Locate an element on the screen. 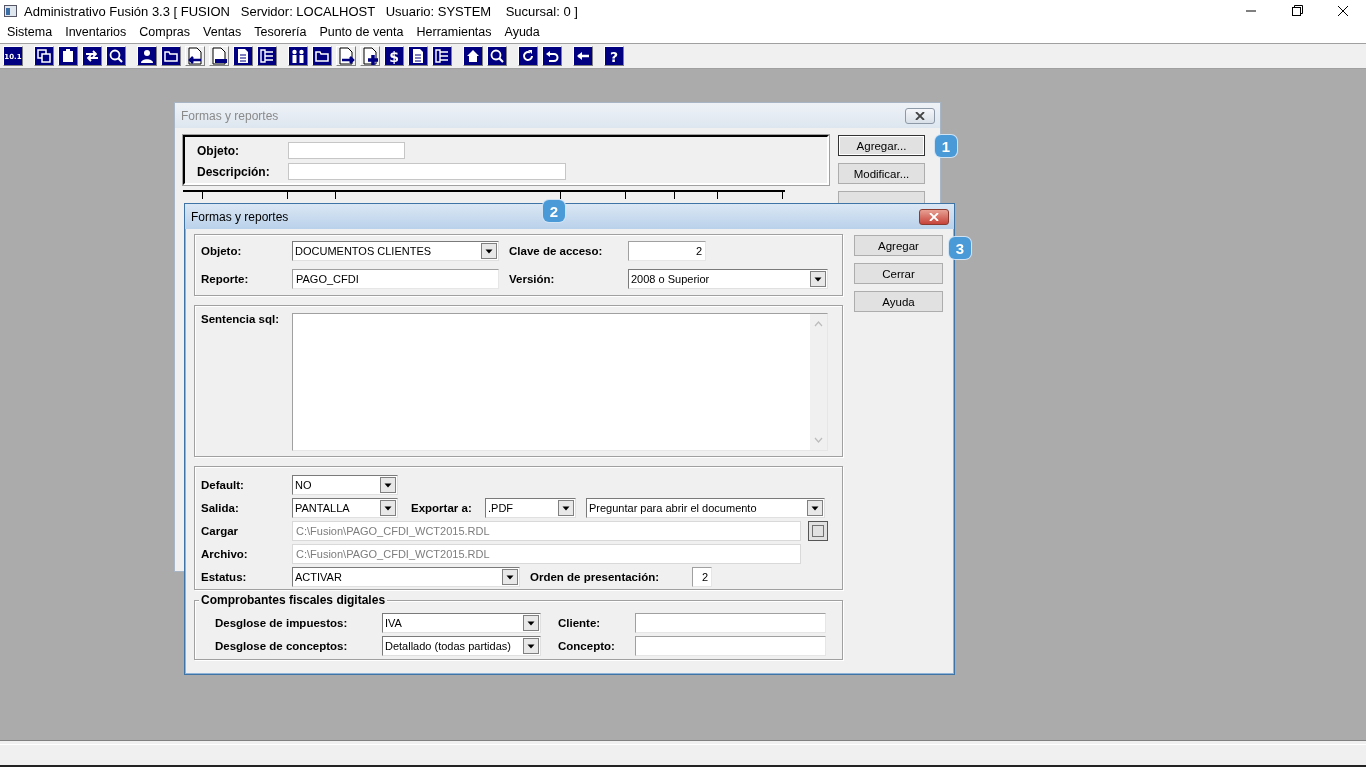 The width and height of the screenshot is (1366, 768). help-icon: ? is located at coordinates (614, 56).